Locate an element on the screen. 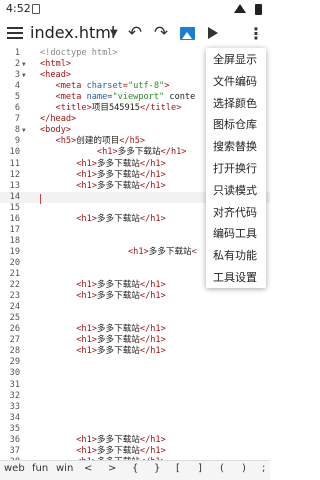 The height and width of the screenshot is (480, 320). symbol-bar: web fun win < > {} [] (); is located at coordinates (135, 470).